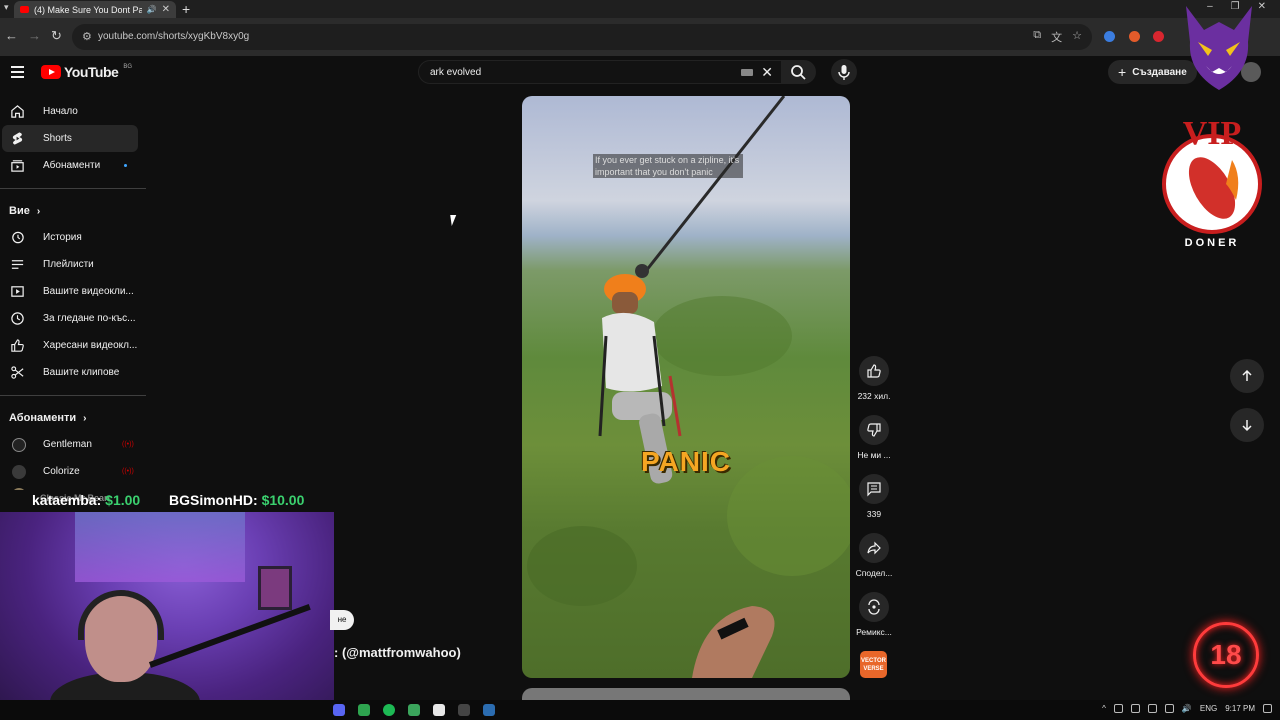 Image resolution: width=1280 pixels, height=720 pixels. Describe the element at coordinates (11, 35) in the screenshot. I see `back-icon: ←` at that location.